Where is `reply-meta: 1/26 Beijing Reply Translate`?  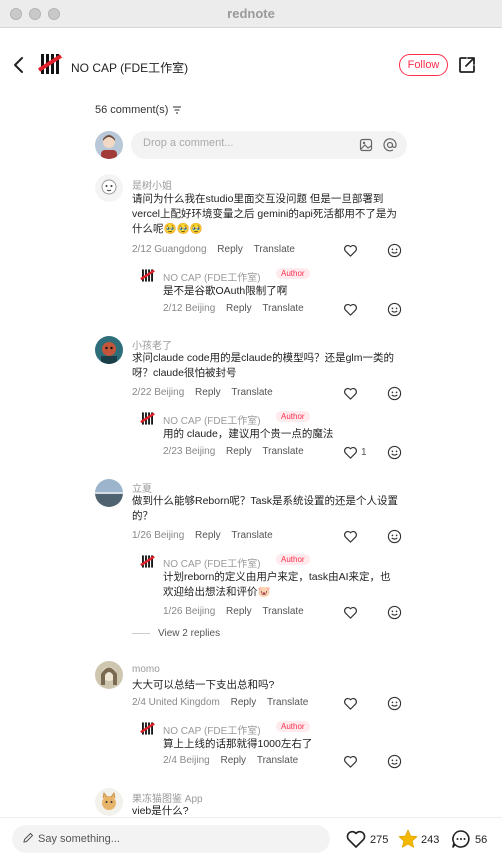
reply-meta: 1/26 Beijing Reply Translate is located at coordinates (233, 611).